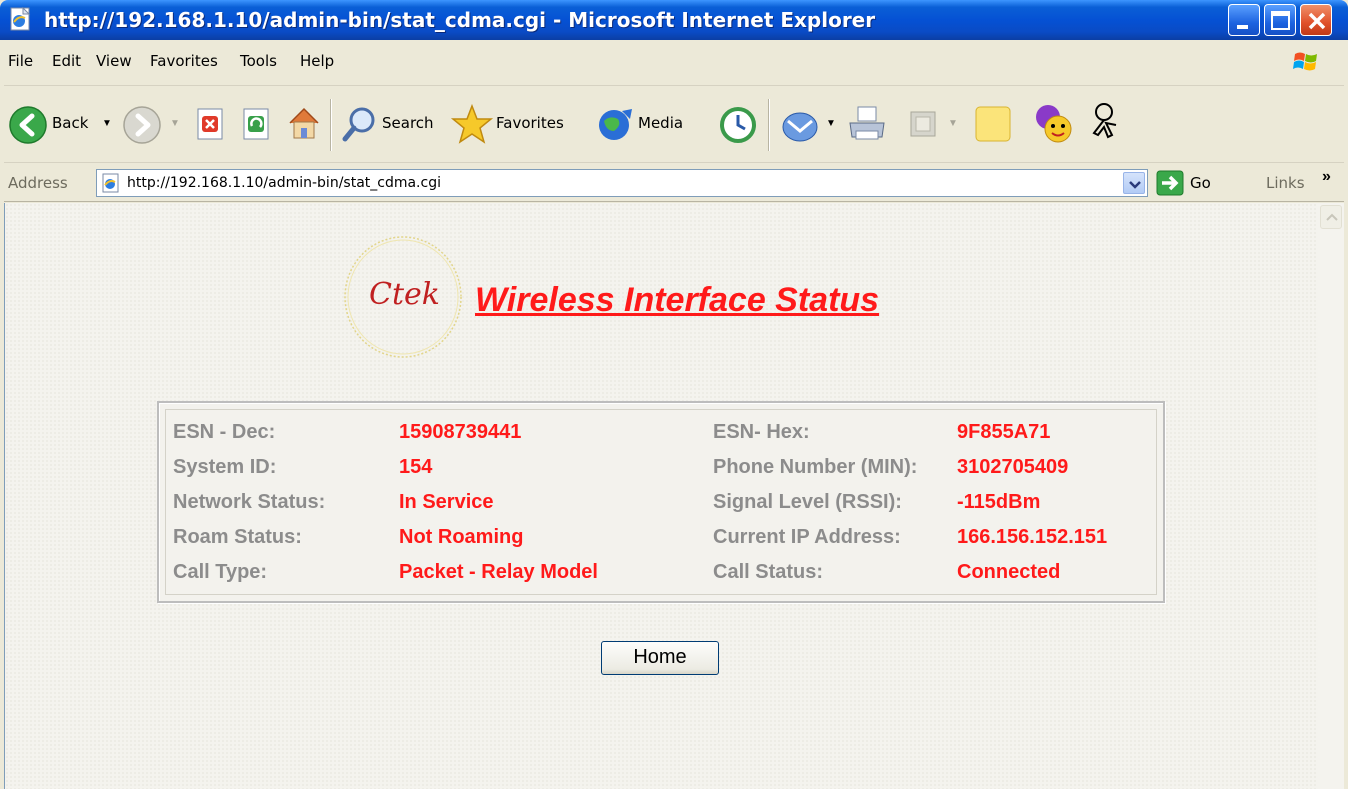  Describe the element at coordinates (807, 537) in the screenshot. I see `ip-address-label: Current IP Address:` at that location.